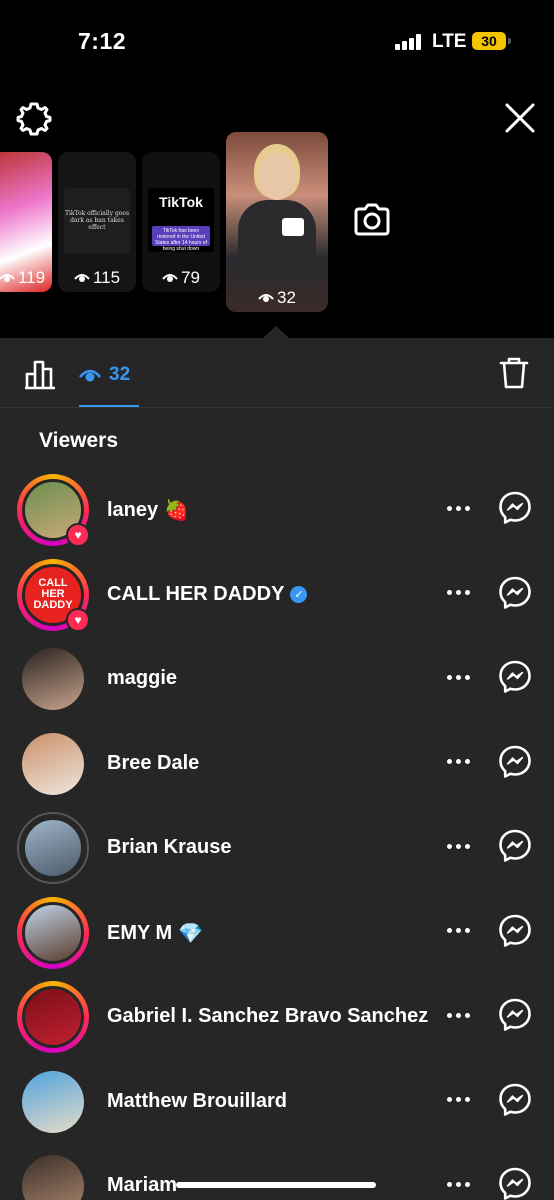 This screenshot has height=1200, width=554. I want to click on story-view-count: 32, so click(277, 298).